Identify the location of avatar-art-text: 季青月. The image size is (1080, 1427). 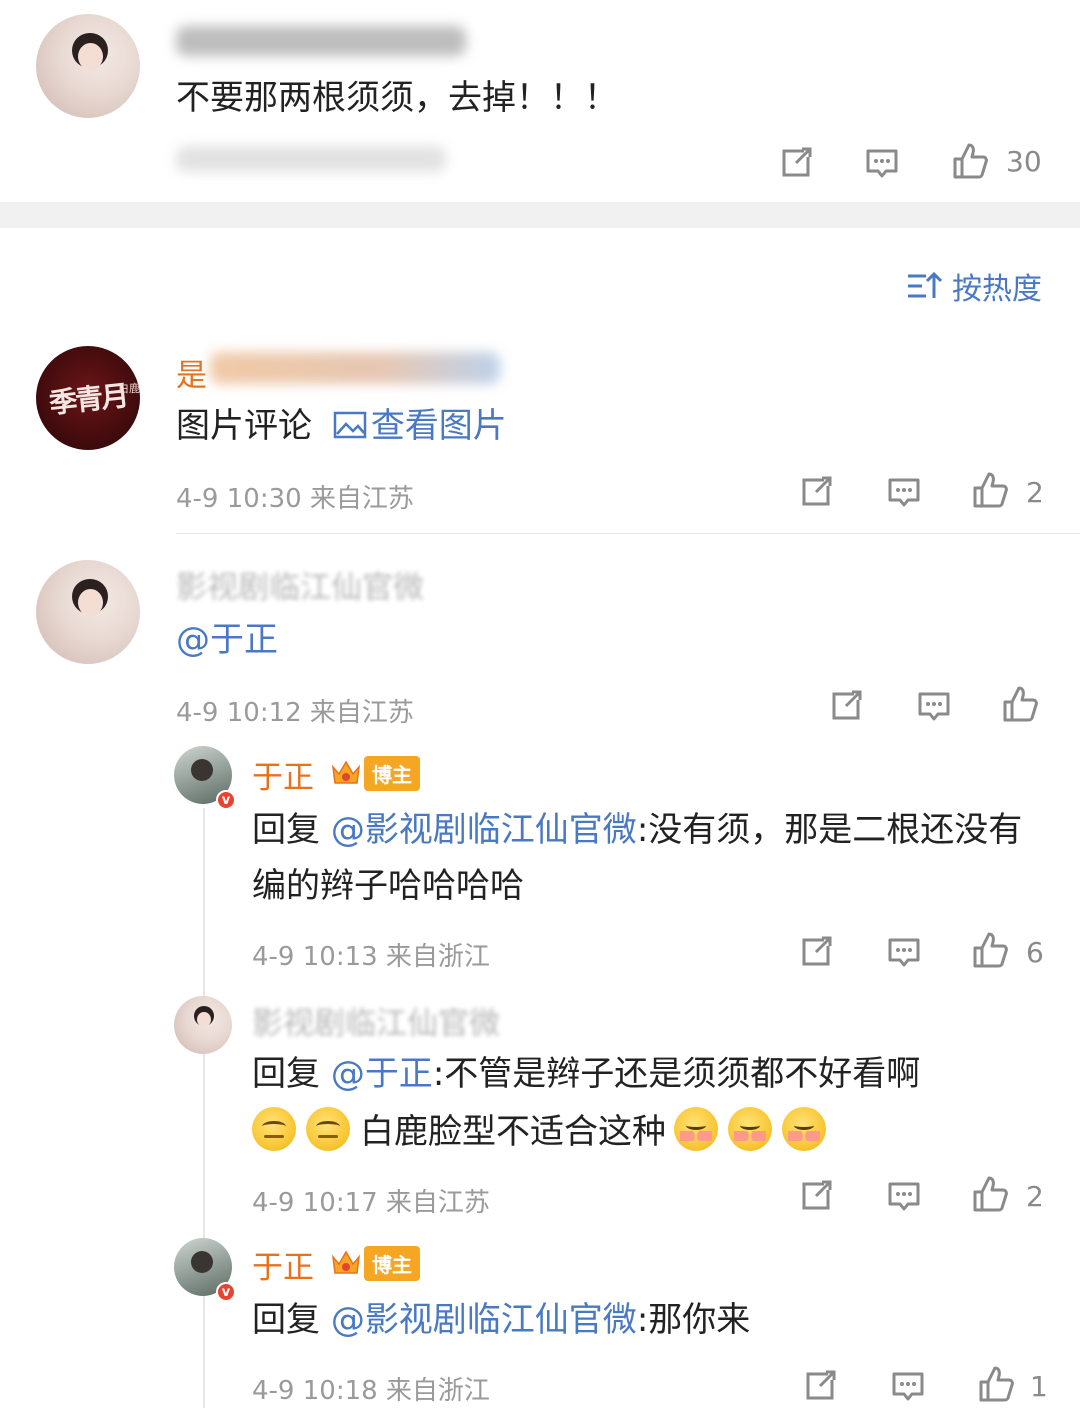
(88, 399).